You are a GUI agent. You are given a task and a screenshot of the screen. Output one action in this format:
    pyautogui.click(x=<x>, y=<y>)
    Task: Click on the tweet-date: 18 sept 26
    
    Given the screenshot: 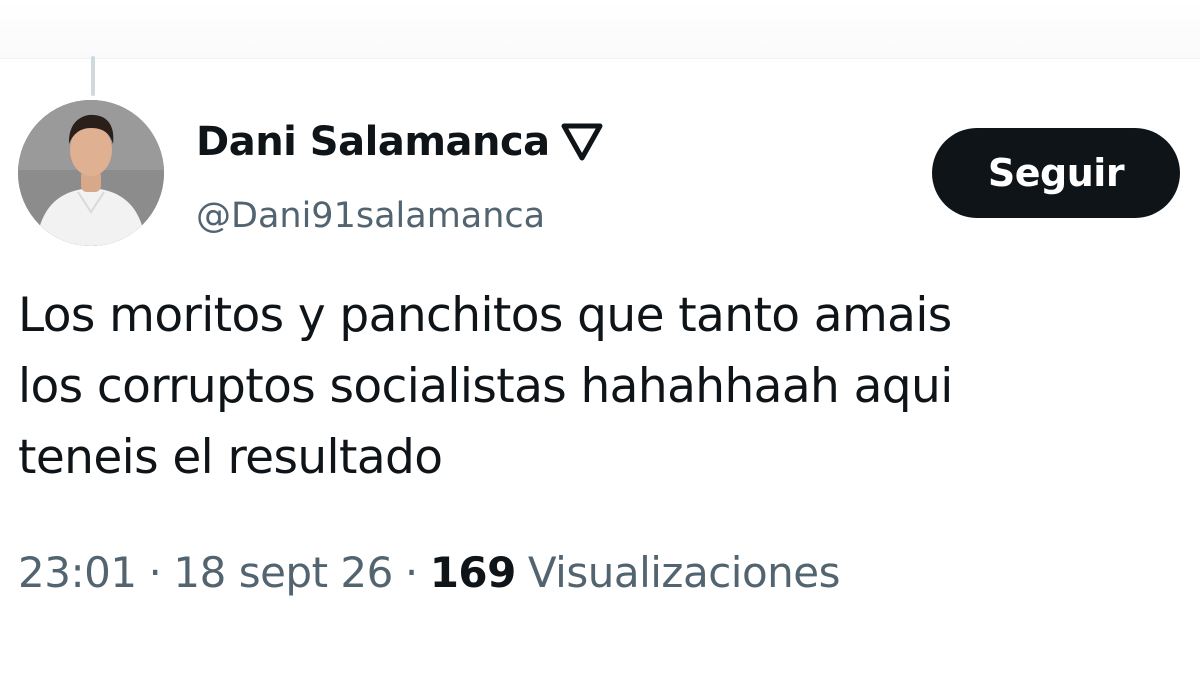 What is the action you would take?
    pyautogui.click(x=283, y=572)
    